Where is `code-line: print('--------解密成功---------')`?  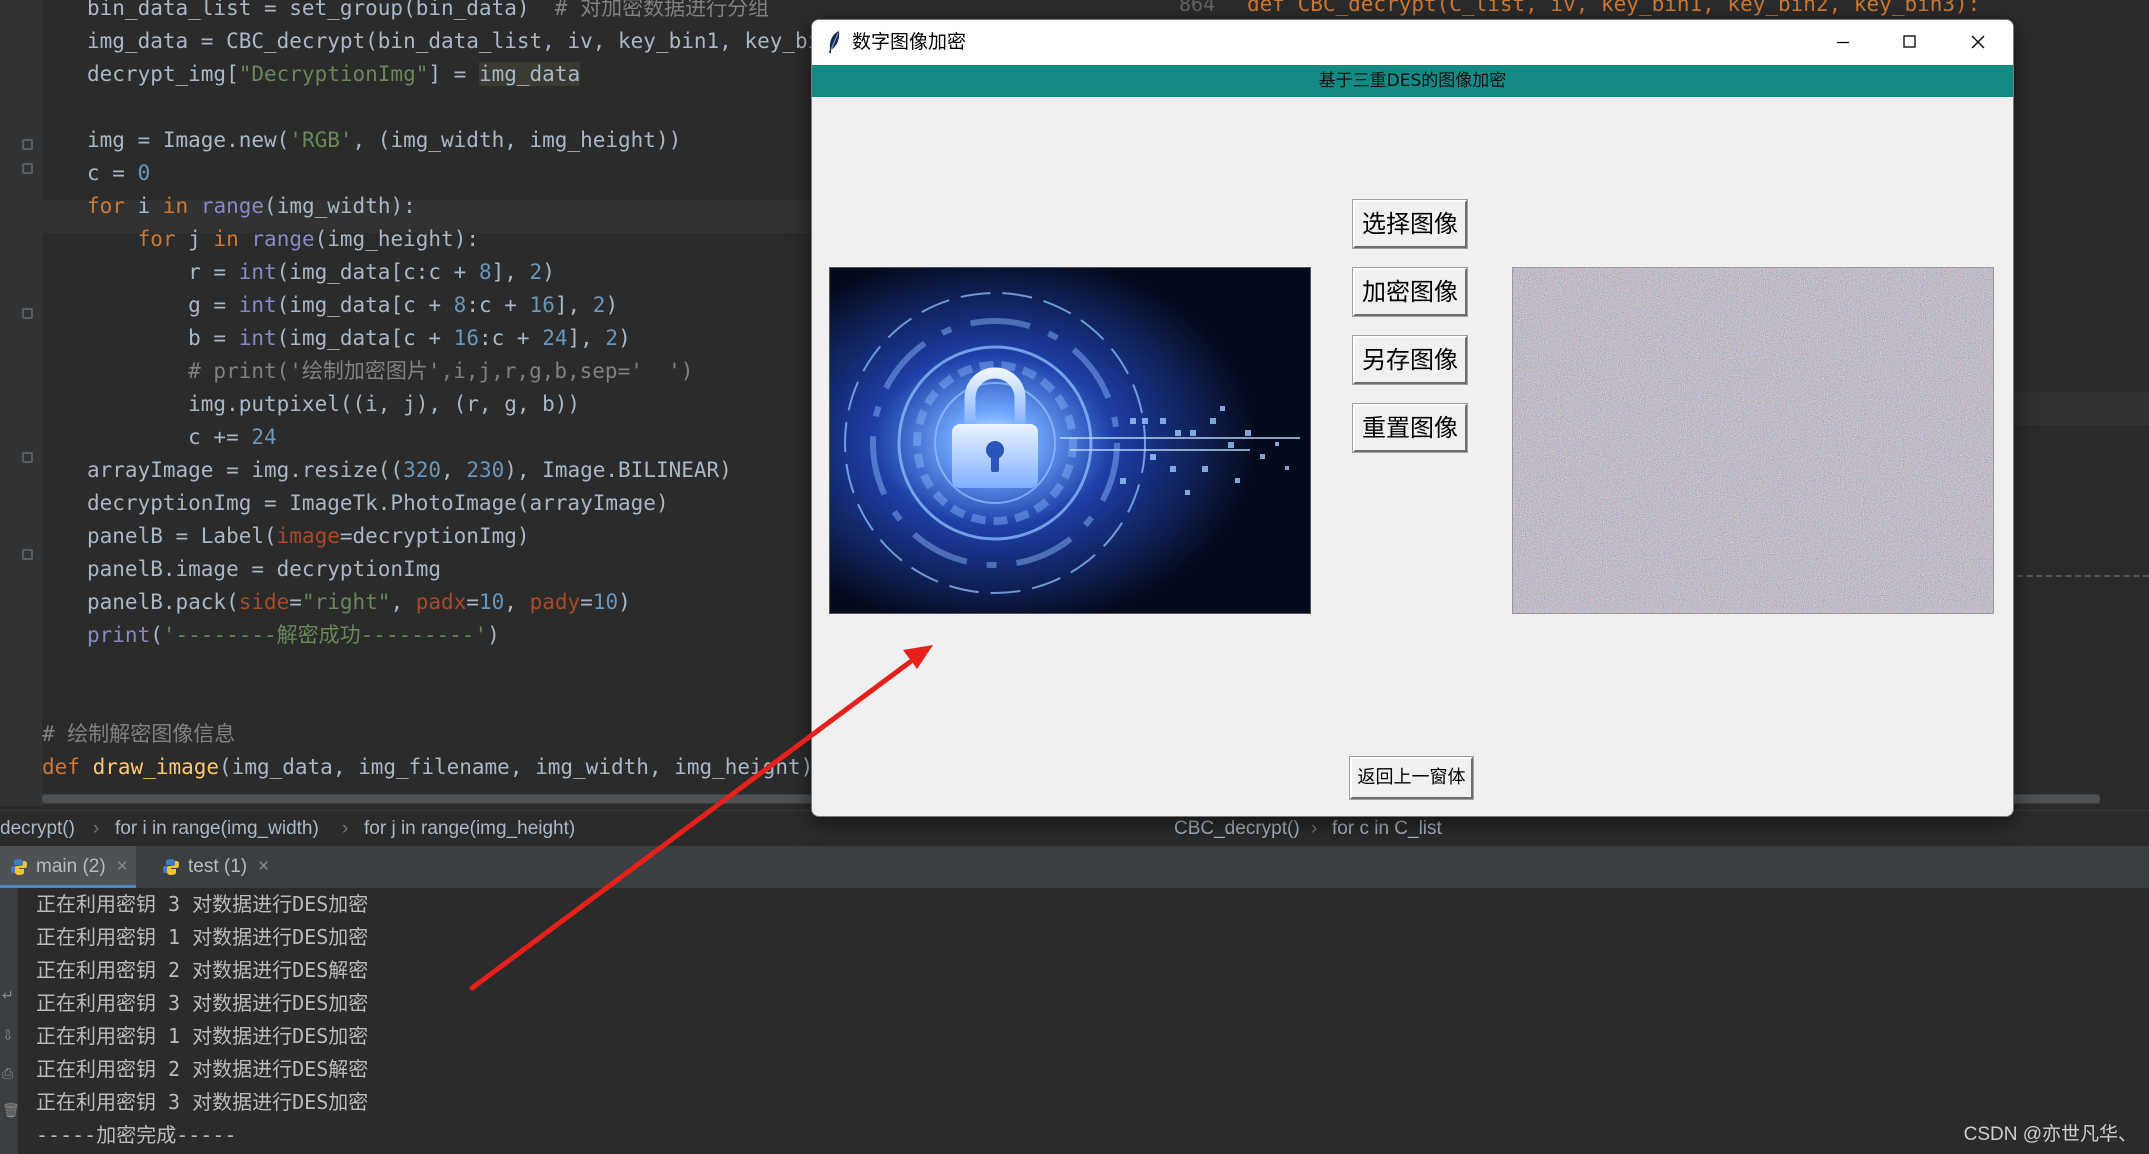
code-line: print('--------解密成功---------') is located at coordinates (293, 635).